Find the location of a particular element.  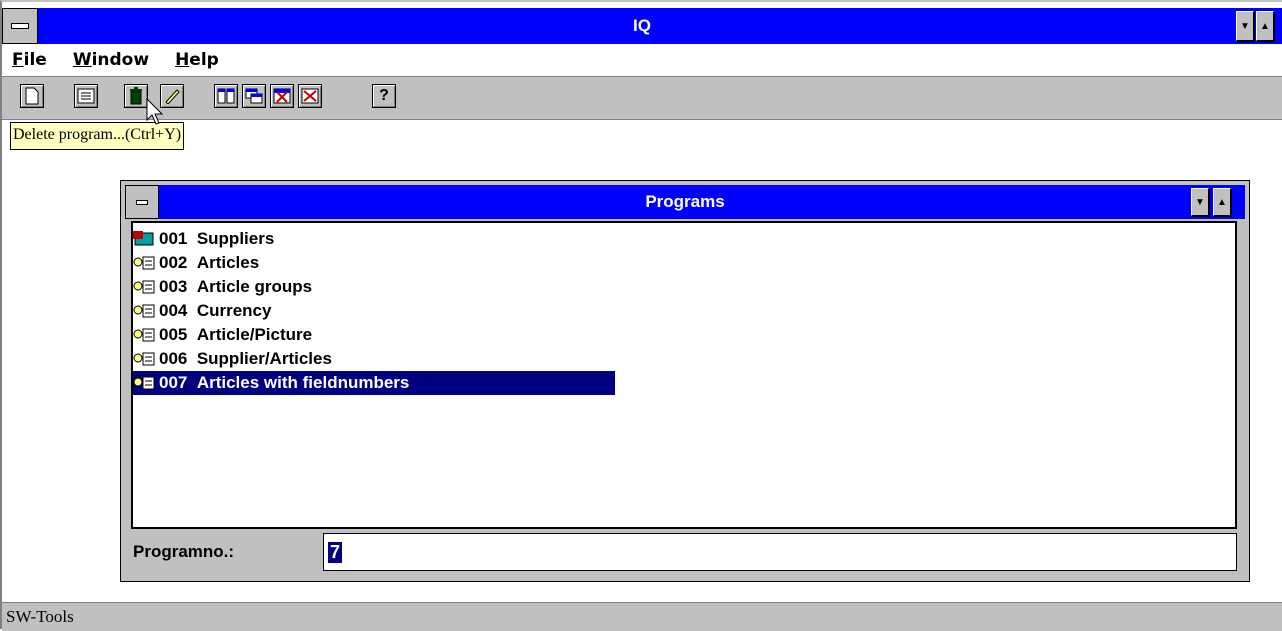

close-window-button is located at coordinates (282, 96).